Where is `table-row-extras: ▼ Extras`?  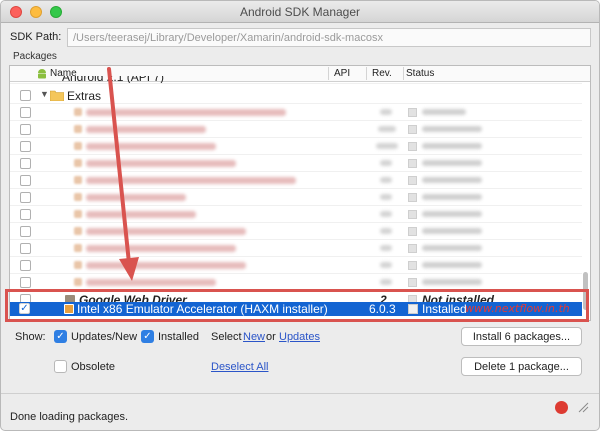
table-row-extras: ▼ Extras is located at coordinates (296, 95).